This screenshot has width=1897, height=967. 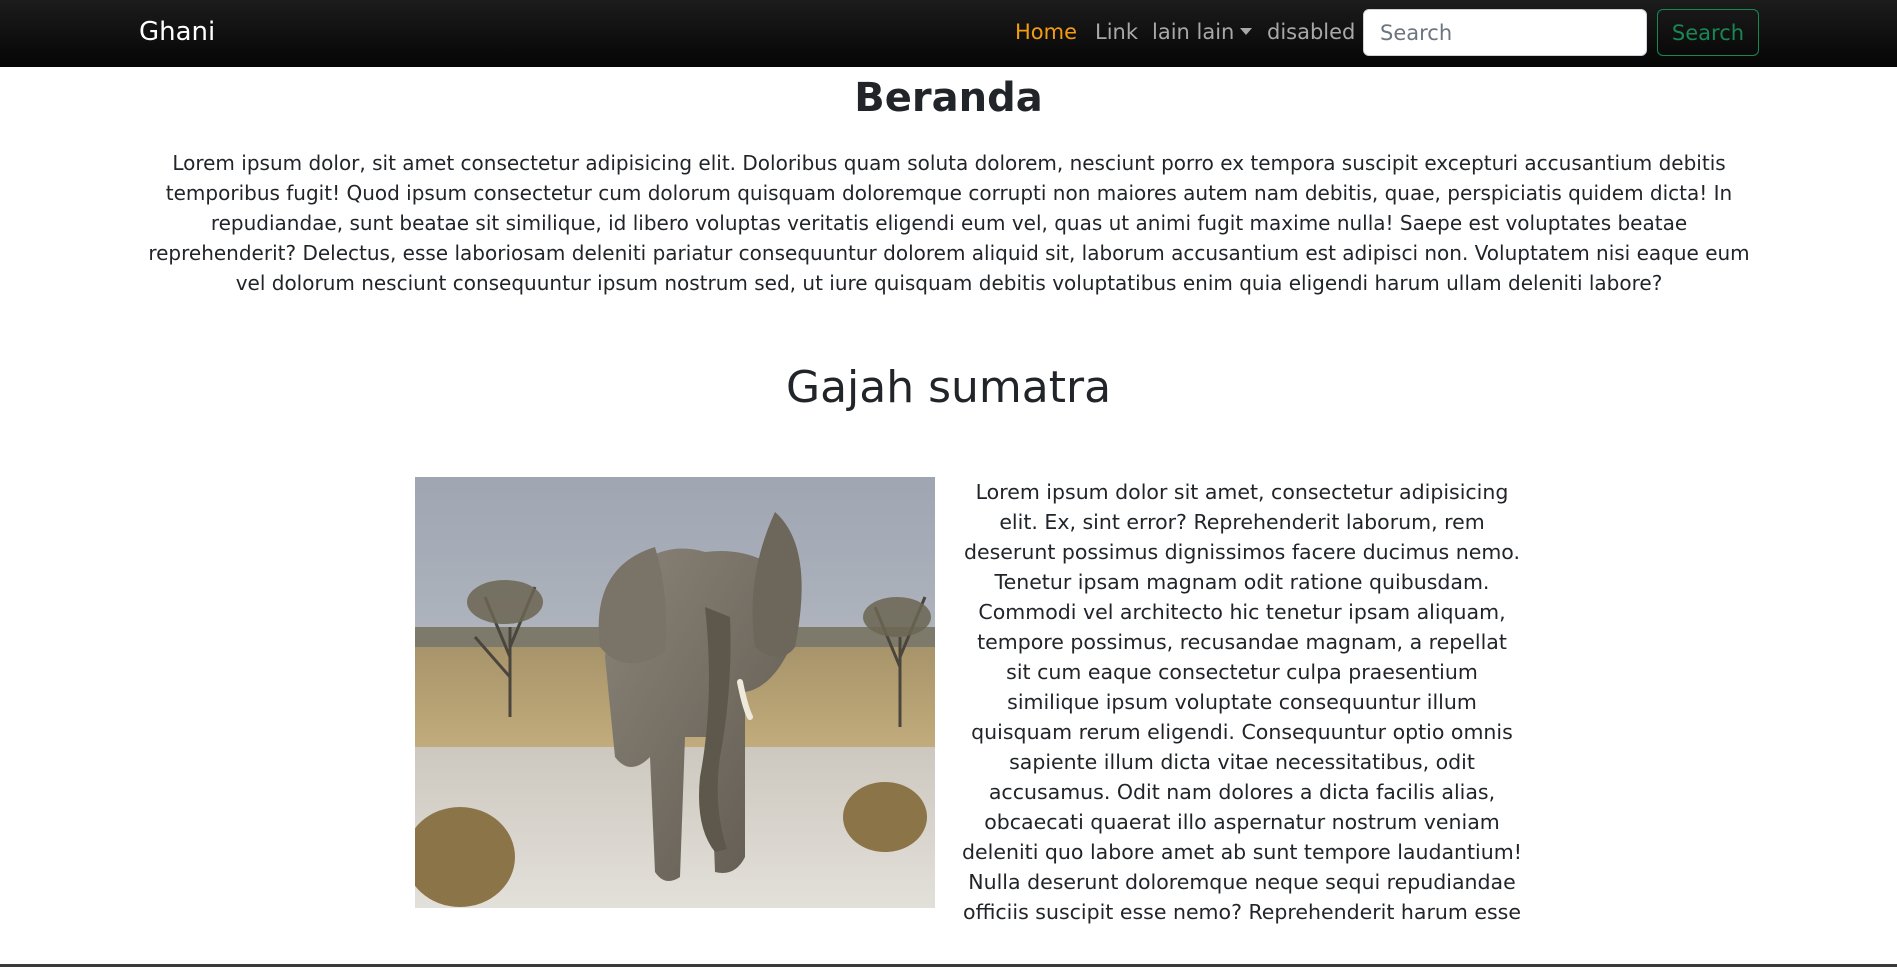 I want to click on brand-link: Ghani, so click(x=177, y=32).